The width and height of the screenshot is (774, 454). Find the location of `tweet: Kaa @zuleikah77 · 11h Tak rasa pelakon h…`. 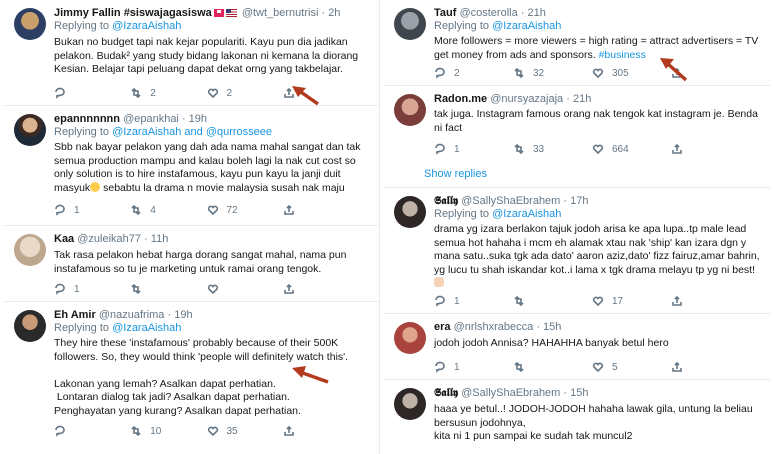

tweet: Kaa @zuleikah77 · 11h Tak rasa pelakon h… is located at coordinates (191, 264).